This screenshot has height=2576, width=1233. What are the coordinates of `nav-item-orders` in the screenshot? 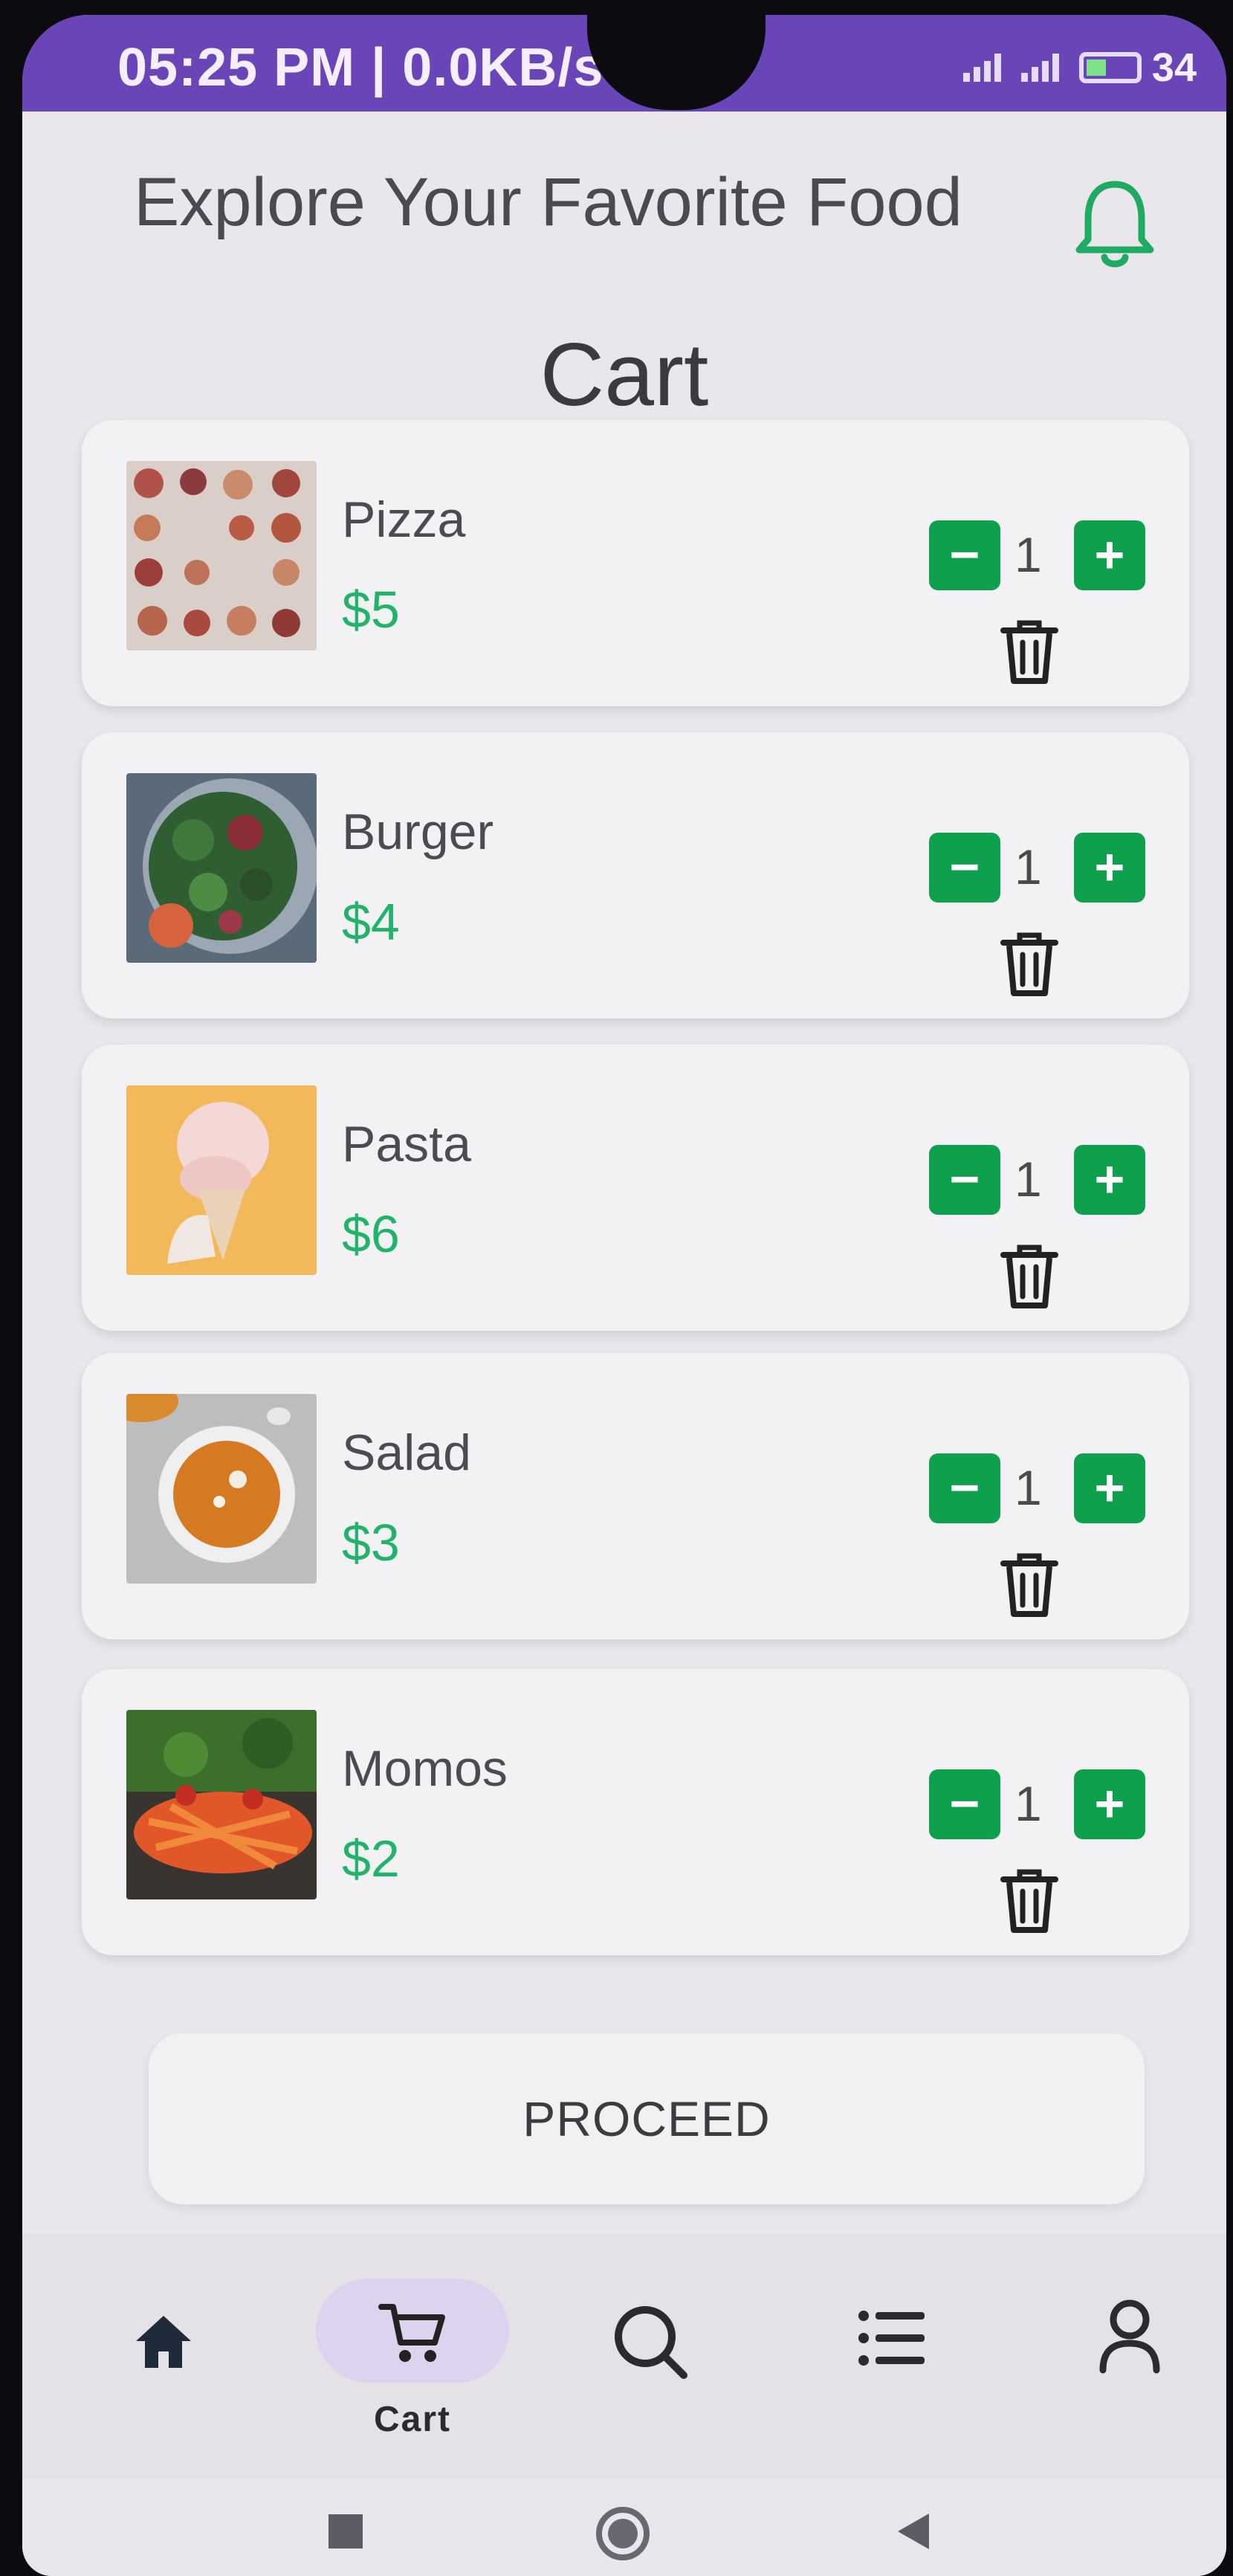 It's located at (892, 2360).